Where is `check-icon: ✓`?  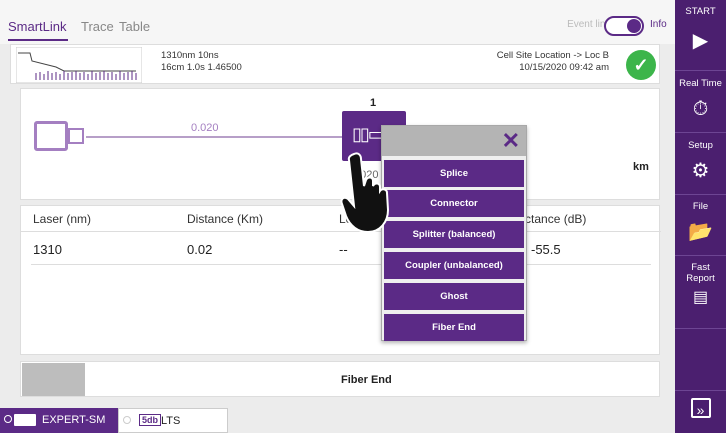 check-icon: ✓ is located at coordinates (641, 65).